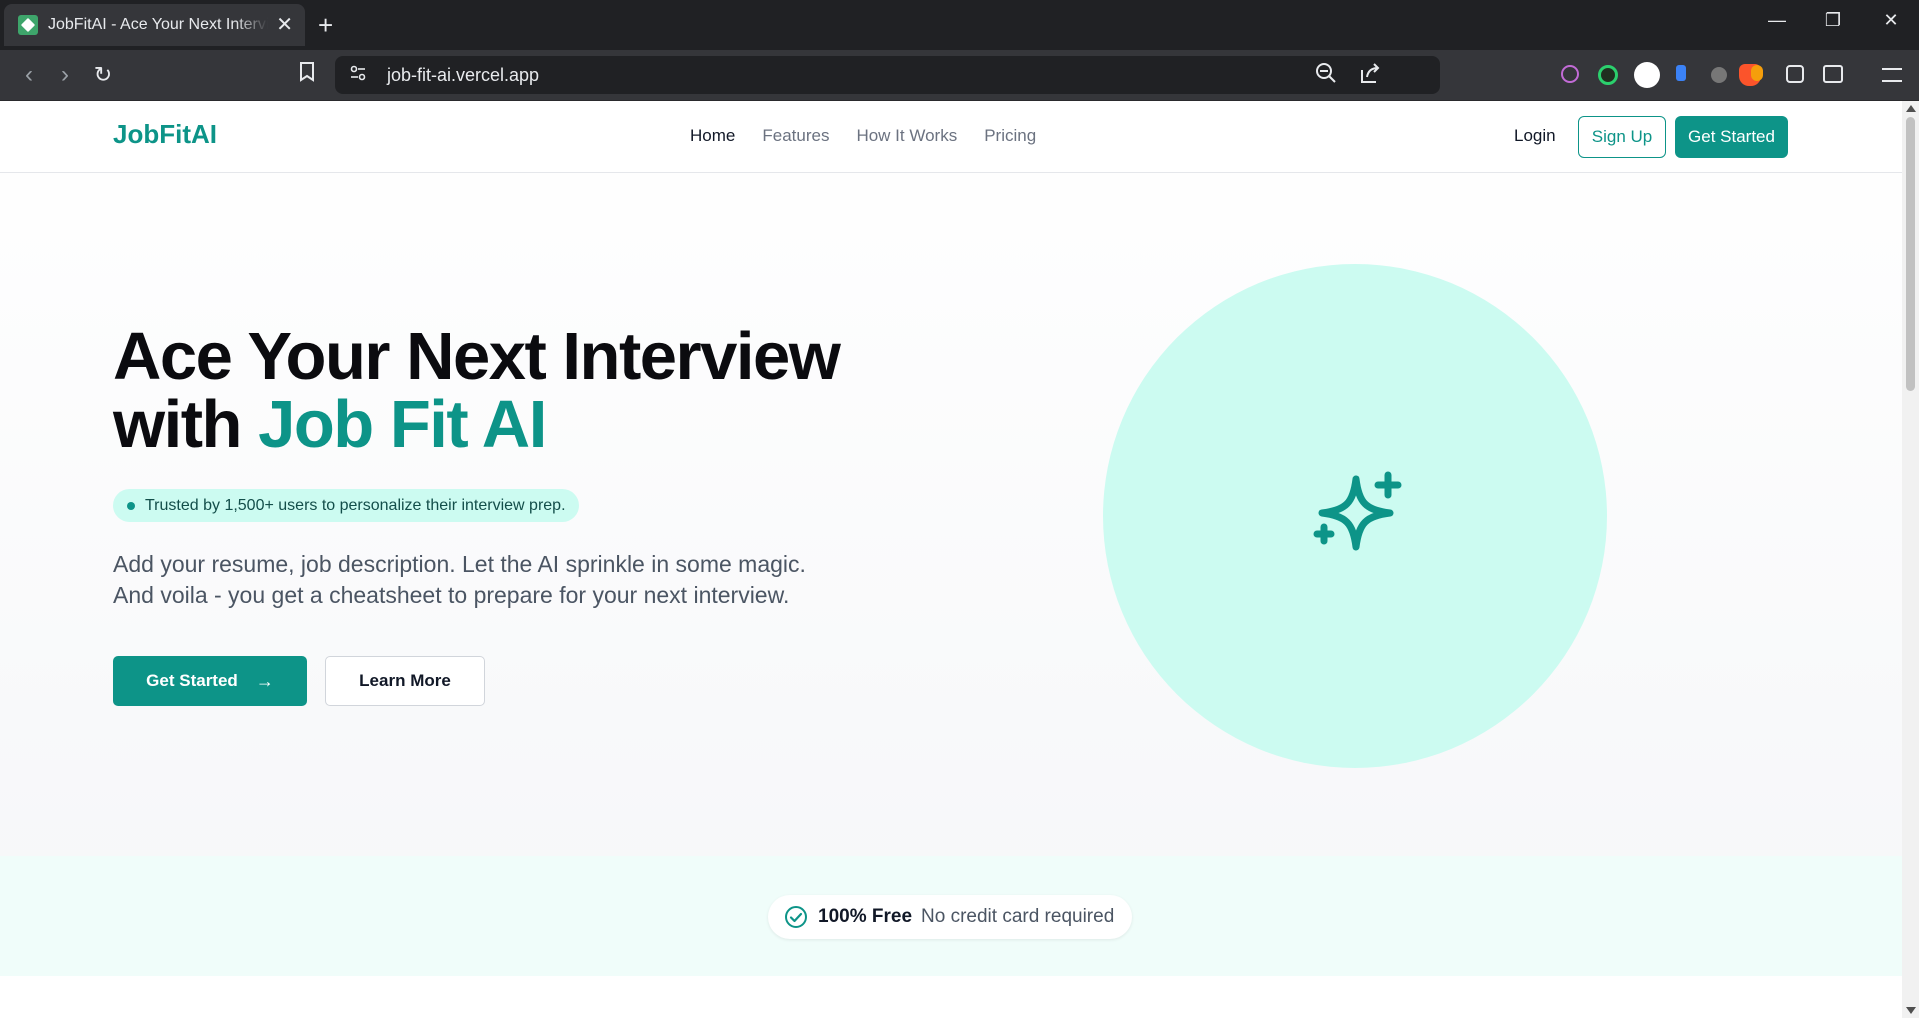 This screenshot has height=1018, width=1919. I want to click on share-icon, so click(1370, 76).